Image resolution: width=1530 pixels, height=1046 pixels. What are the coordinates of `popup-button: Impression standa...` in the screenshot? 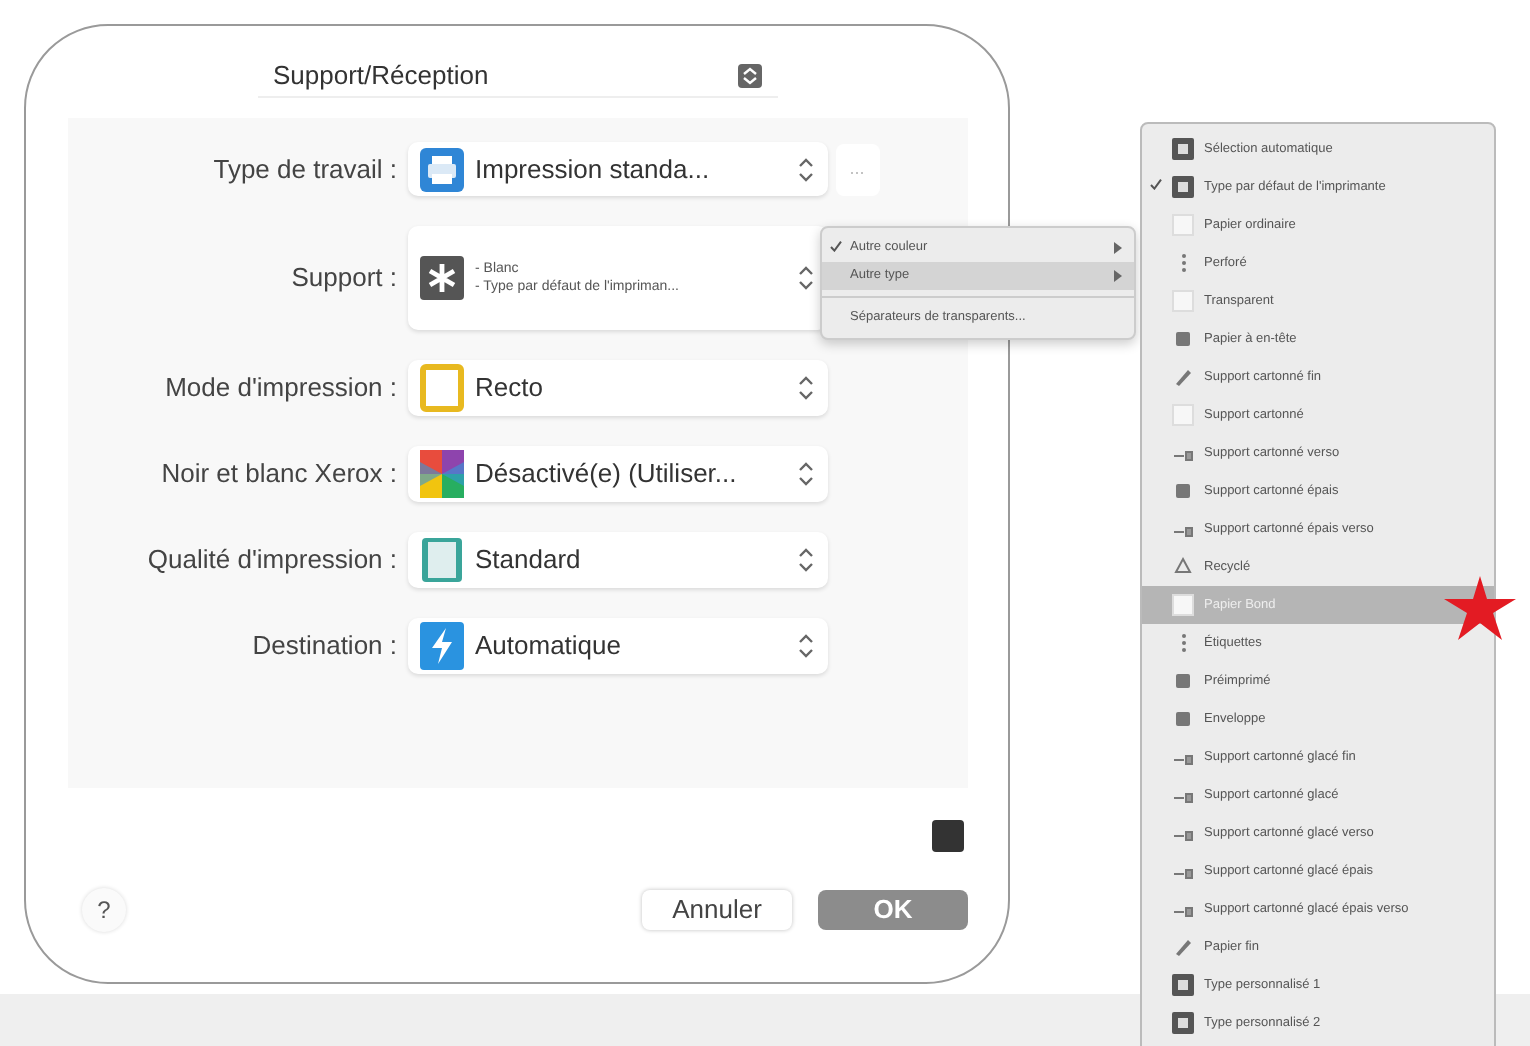 It's located at (617, 169).